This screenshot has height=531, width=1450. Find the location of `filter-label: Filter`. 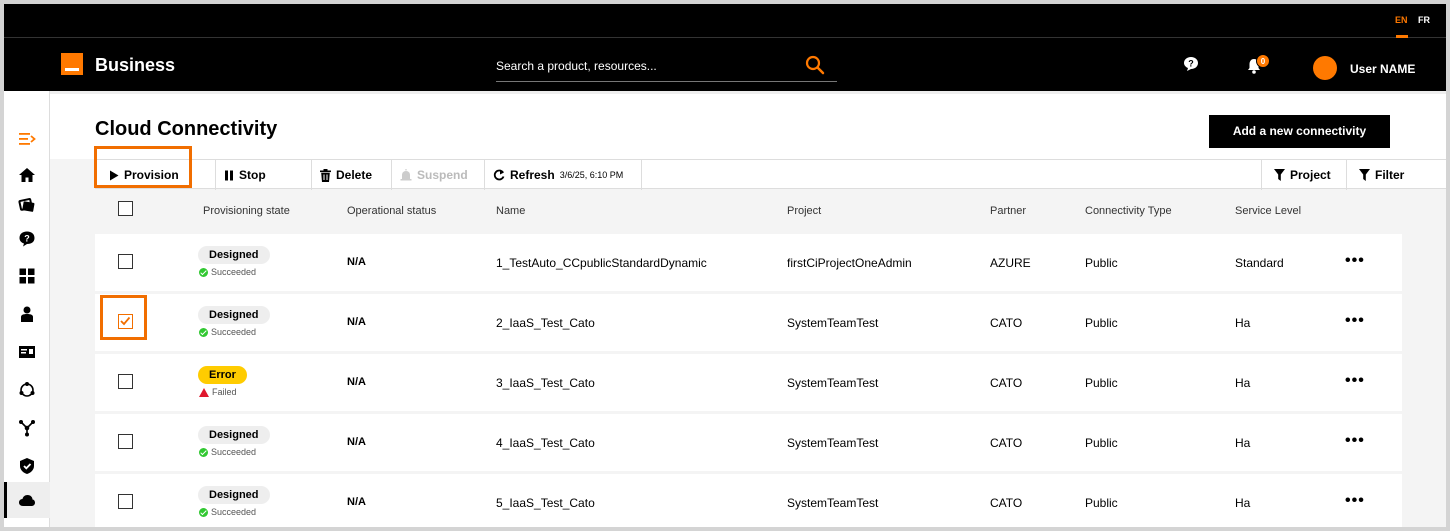

filter-label: Filter is located at coordinates (1390, 175).